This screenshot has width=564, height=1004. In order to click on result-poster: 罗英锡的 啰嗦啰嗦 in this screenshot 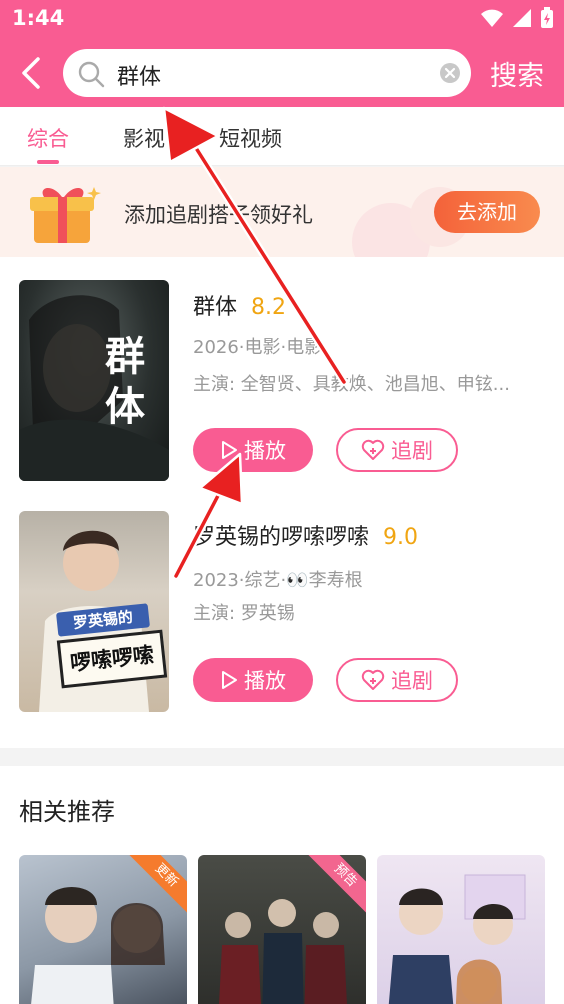, I will do `click(94, 611)`.